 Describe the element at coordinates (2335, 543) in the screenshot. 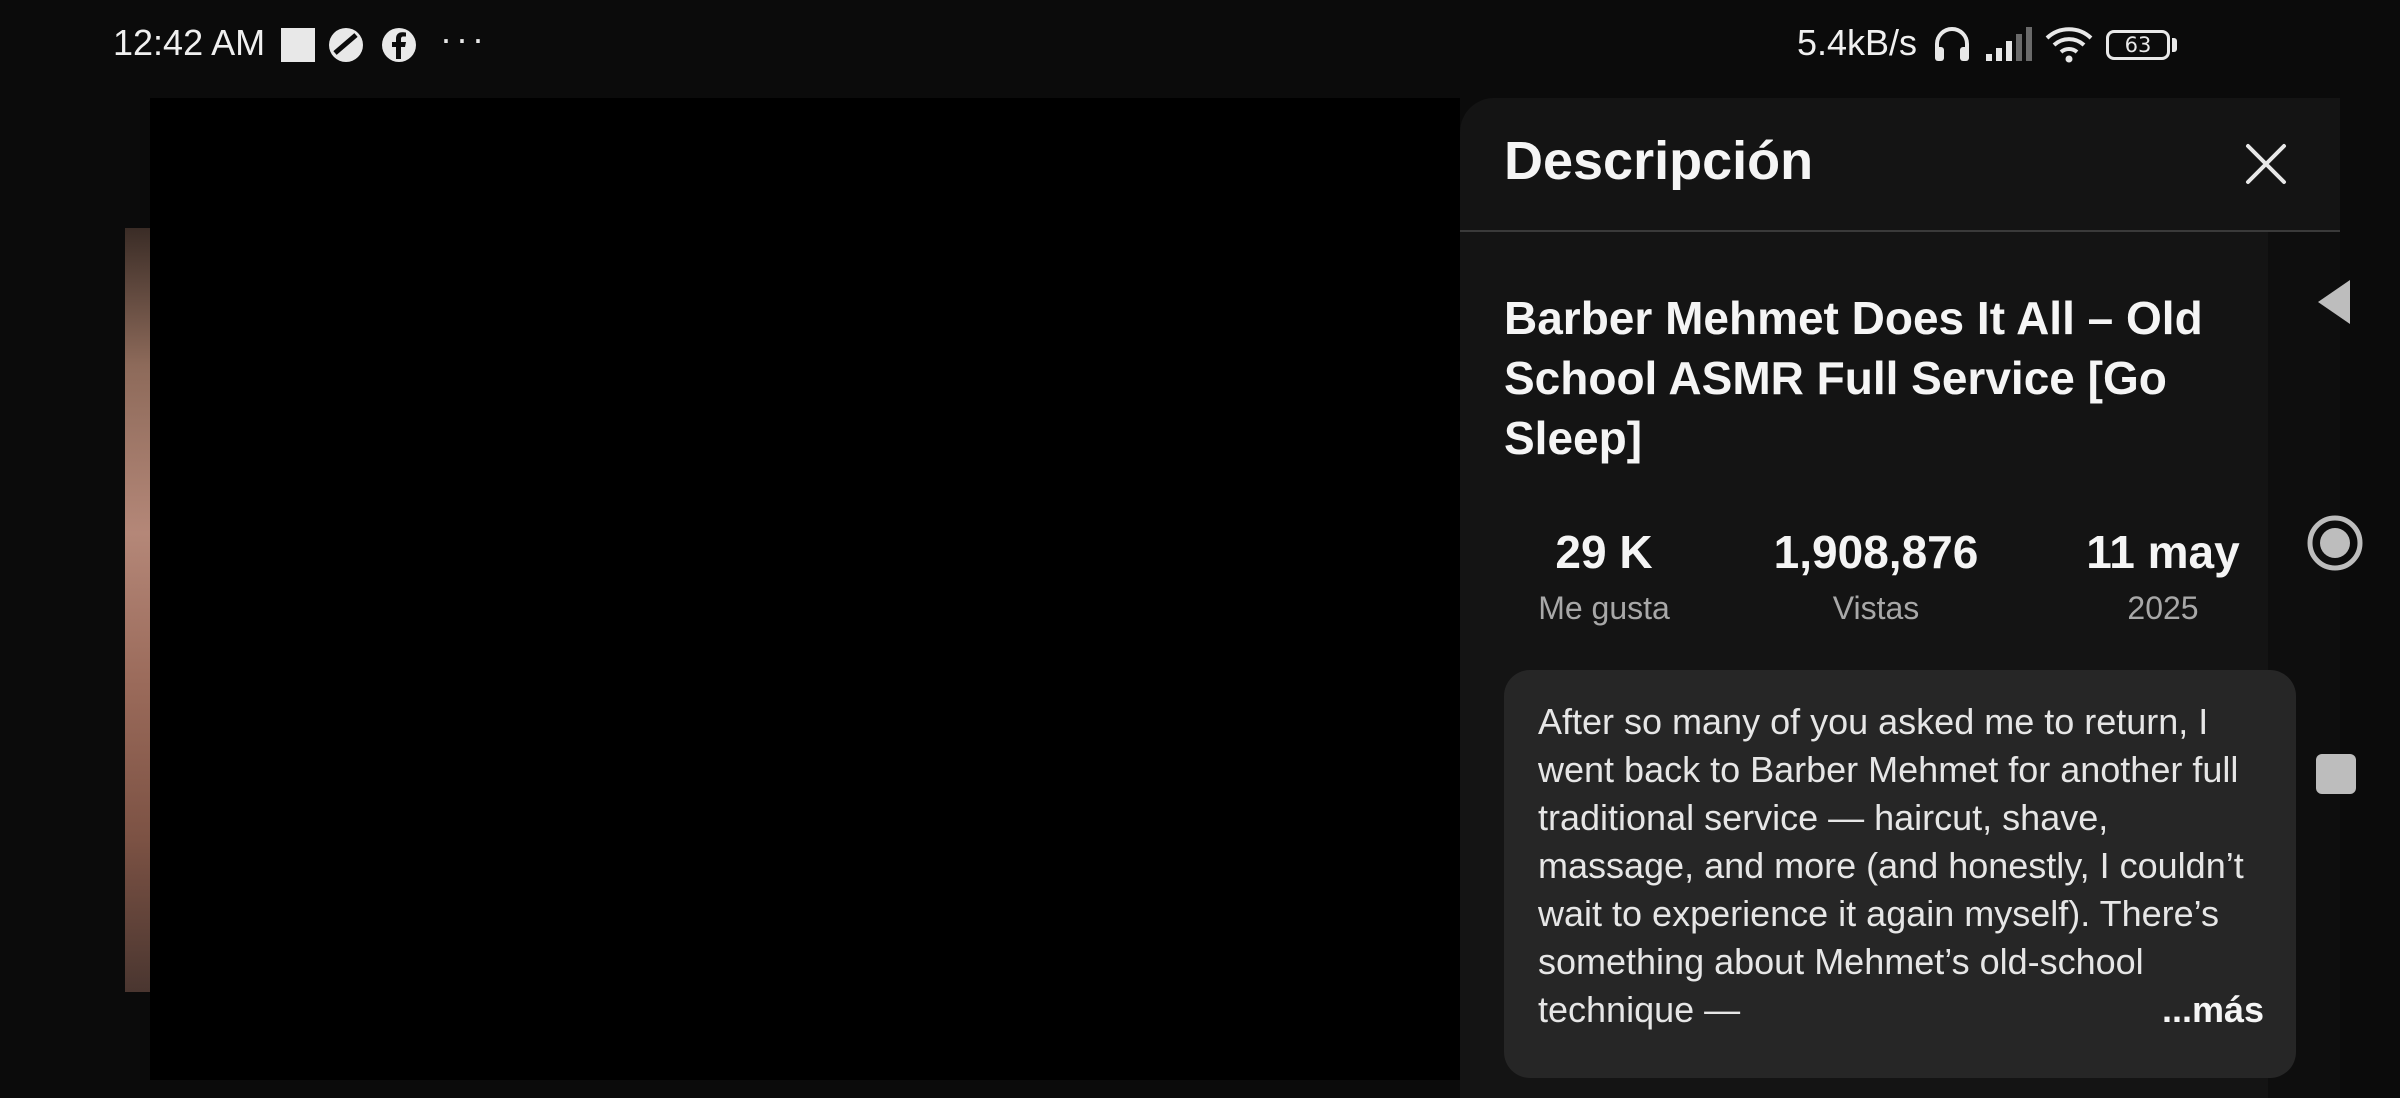

I see `home-icon` at that location.